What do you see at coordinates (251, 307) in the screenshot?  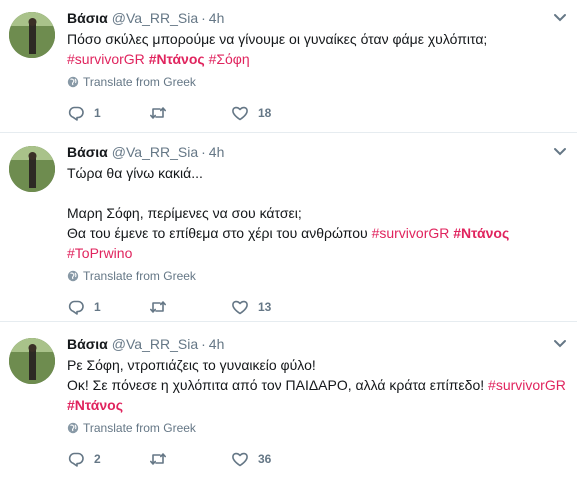 I see `like-button: 13` at bounding box center [251, 307].